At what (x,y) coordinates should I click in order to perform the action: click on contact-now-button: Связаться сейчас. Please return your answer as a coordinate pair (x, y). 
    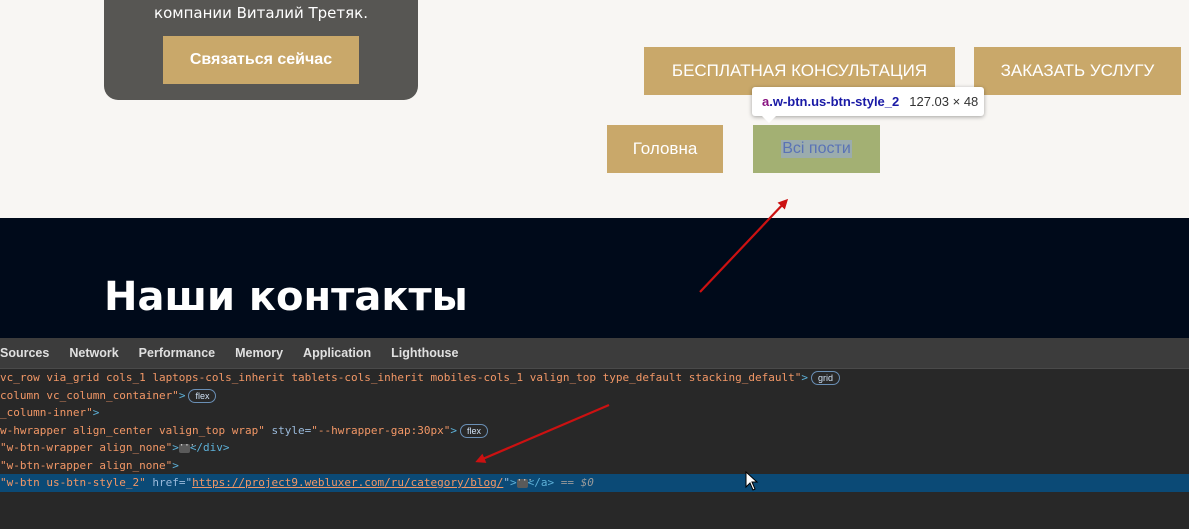
    Looking at the image, I should click on (261, 60).